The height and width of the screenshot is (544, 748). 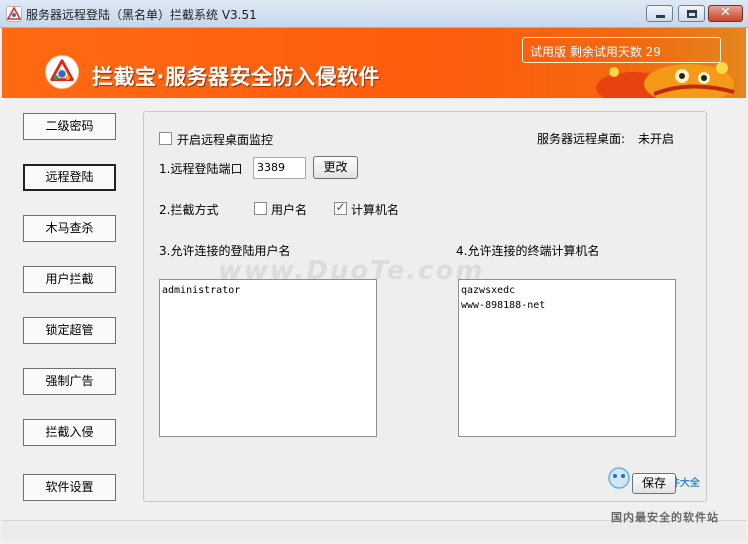 I want to click on close-button: ✕, so click(x=725, y=13).